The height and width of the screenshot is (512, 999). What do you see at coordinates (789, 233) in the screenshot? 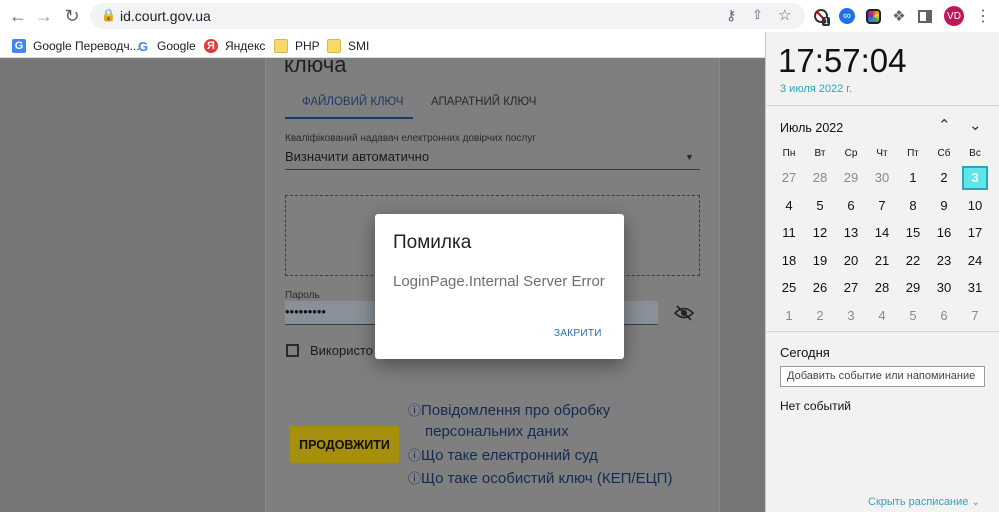
I see `calendar-day: 11` at bounding box center [789, 233].